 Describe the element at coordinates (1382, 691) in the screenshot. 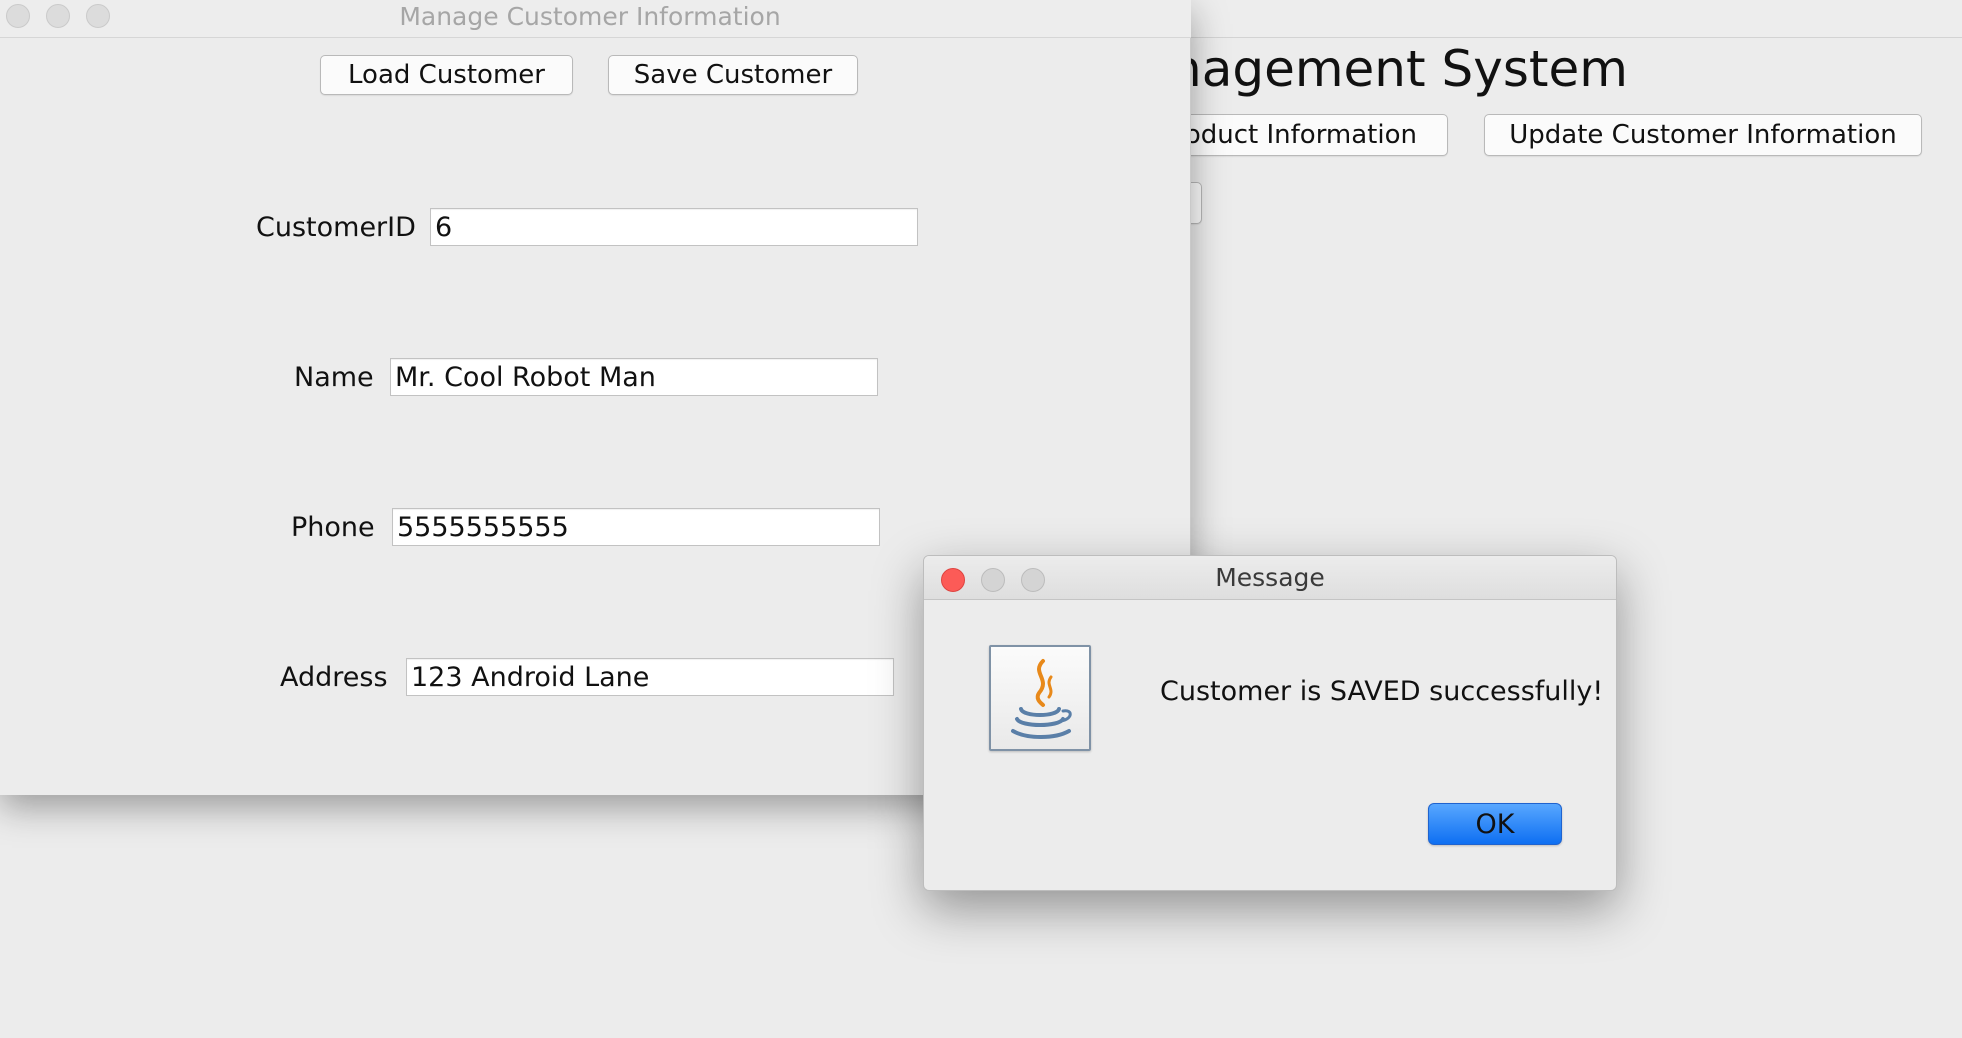

I see `dialog-message: Customer is SAVED successfully!` at that location.